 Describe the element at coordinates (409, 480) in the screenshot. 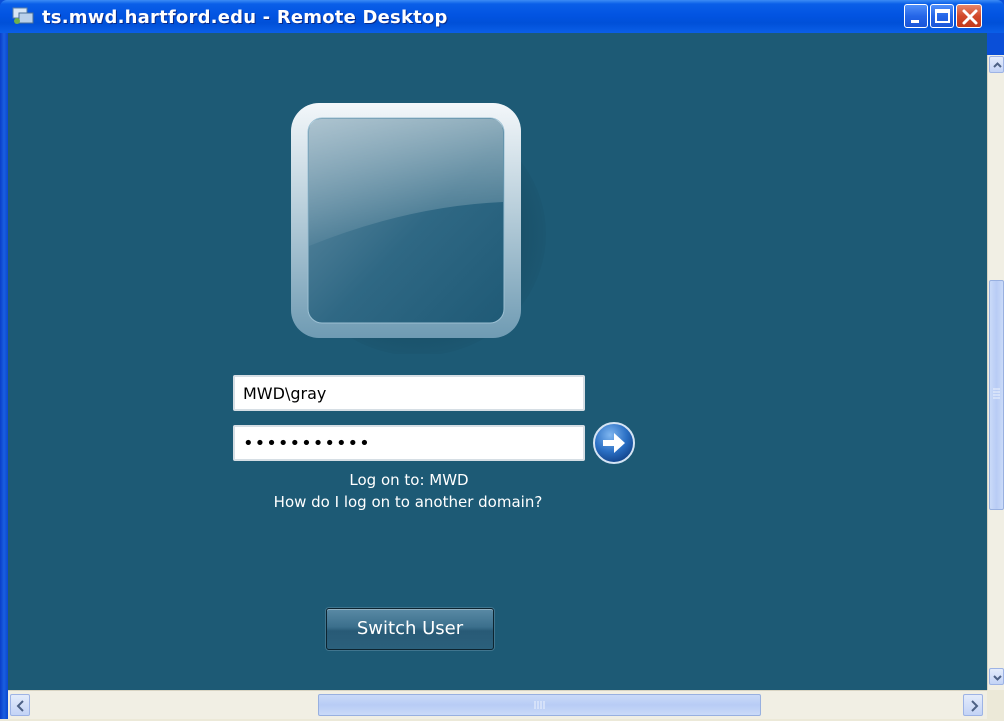

I see `logon-to-label: Log on to: MWD` at that location.